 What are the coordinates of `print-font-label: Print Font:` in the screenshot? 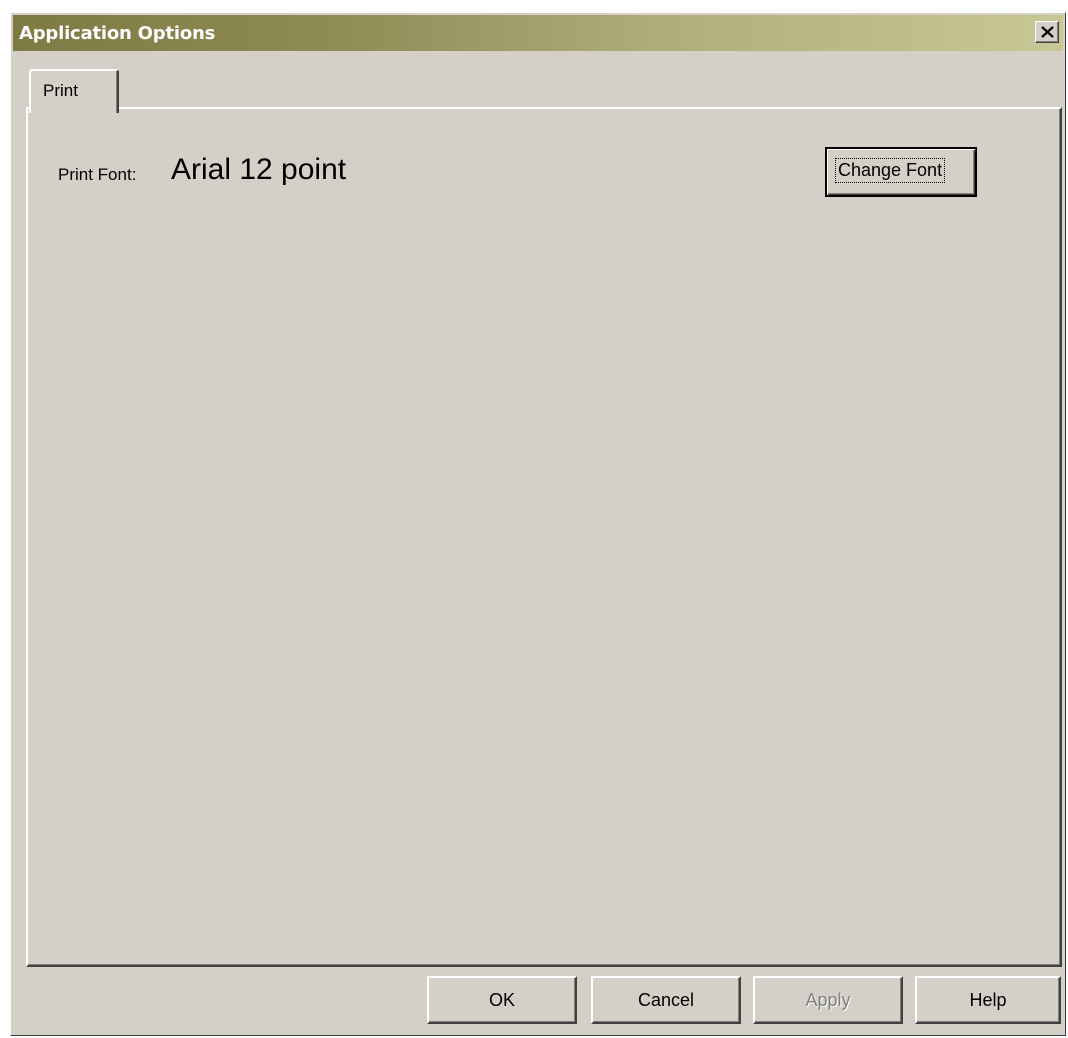 It's located at (97, 174).